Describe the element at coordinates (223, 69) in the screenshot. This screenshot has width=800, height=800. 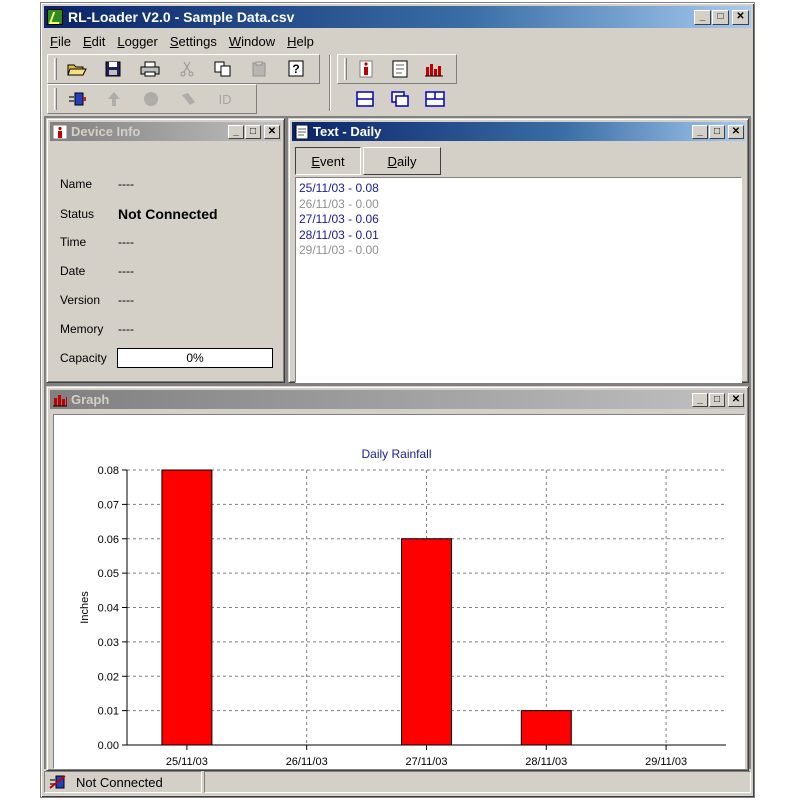
I see `copy-icon` at that location.